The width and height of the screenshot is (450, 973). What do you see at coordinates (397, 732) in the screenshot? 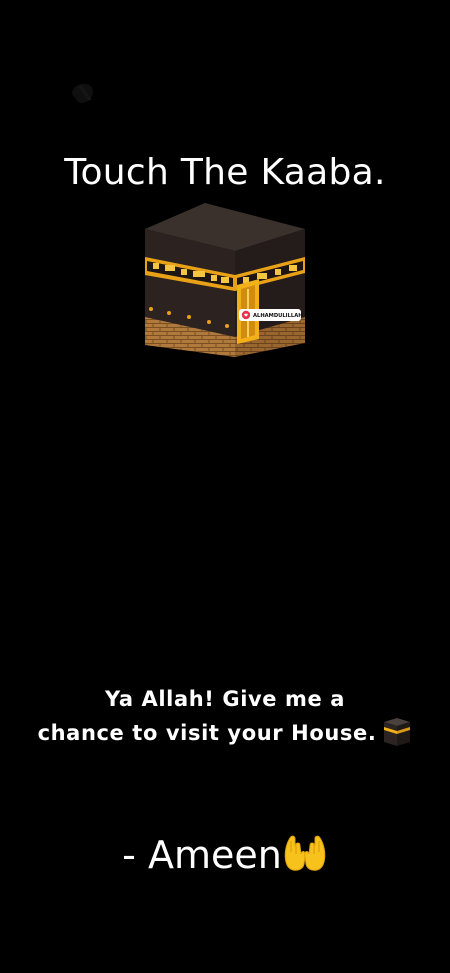
I see `kaaba-emoji-icon` at bounding box center [397, 732].